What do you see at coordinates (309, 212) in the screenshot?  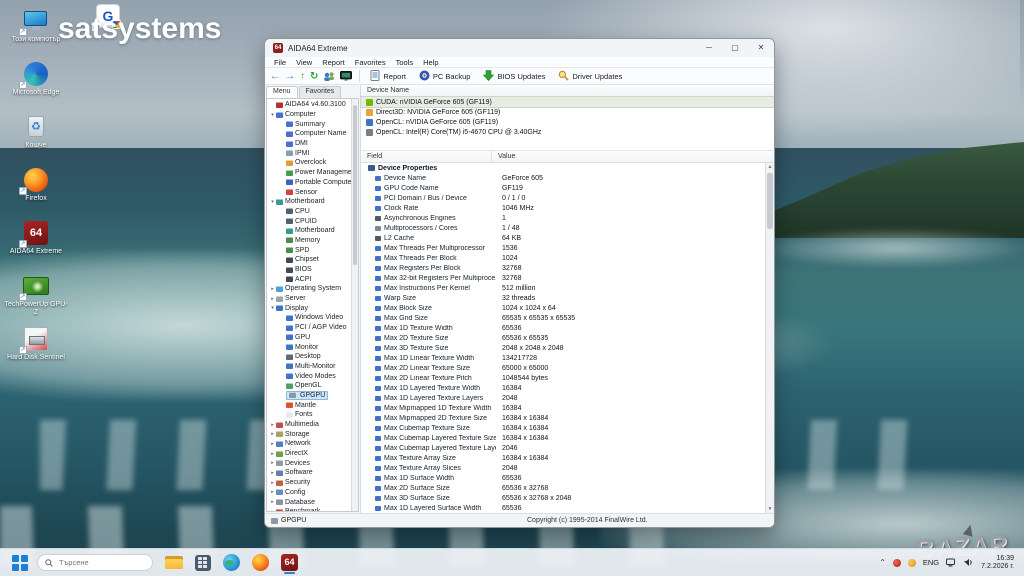 I see `tree-item-cpu: CPU` at bounding box center [309, 212].